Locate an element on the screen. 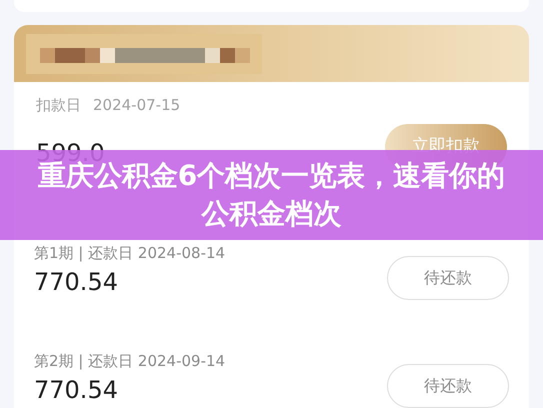  period-label: 第1期 | 还款日 2024-08-14 is located at coordinates (130, 253).